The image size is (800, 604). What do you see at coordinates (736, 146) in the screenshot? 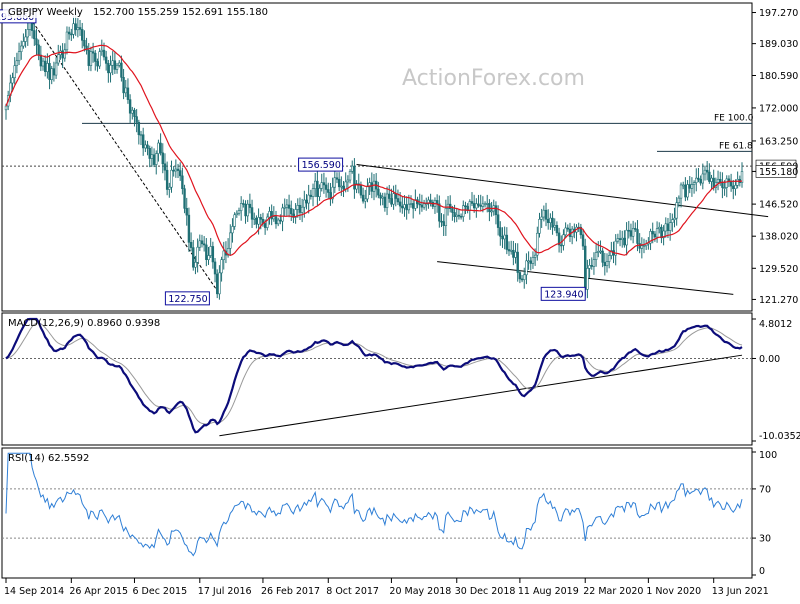
I see `fe618-level-label: FE 61.8` at bounding box center [736, 146].